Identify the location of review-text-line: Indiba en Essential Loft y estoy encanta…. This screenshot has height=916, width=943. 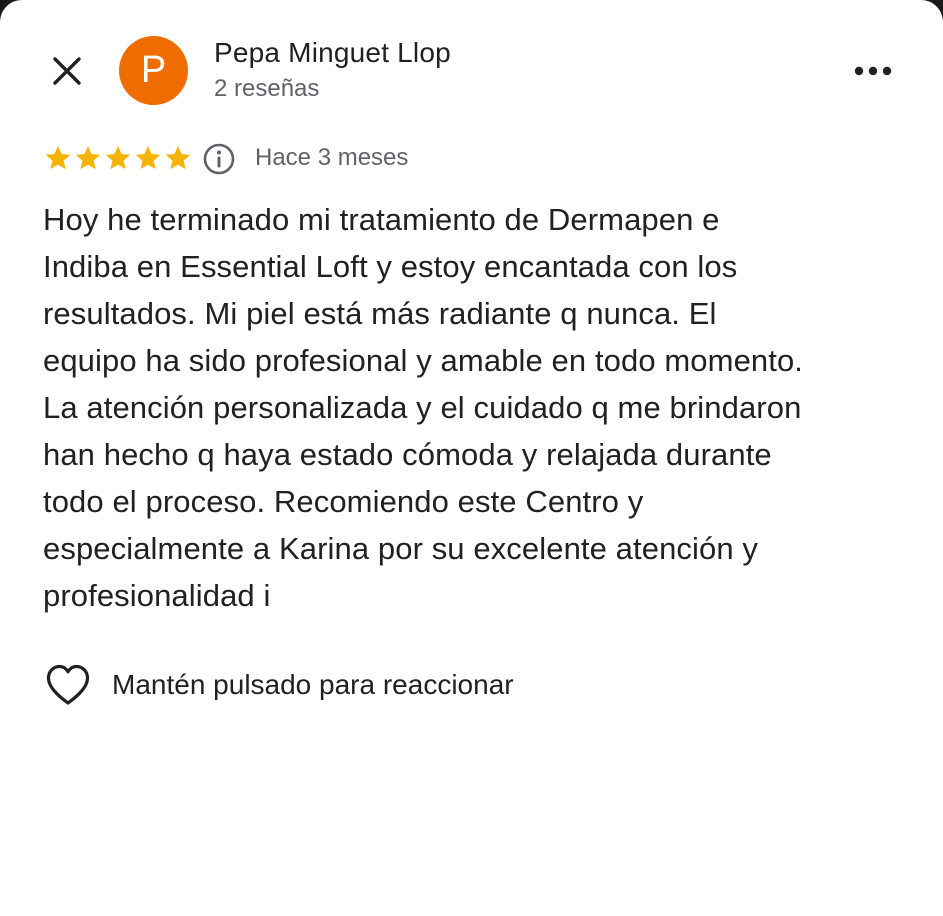
(390, 266).